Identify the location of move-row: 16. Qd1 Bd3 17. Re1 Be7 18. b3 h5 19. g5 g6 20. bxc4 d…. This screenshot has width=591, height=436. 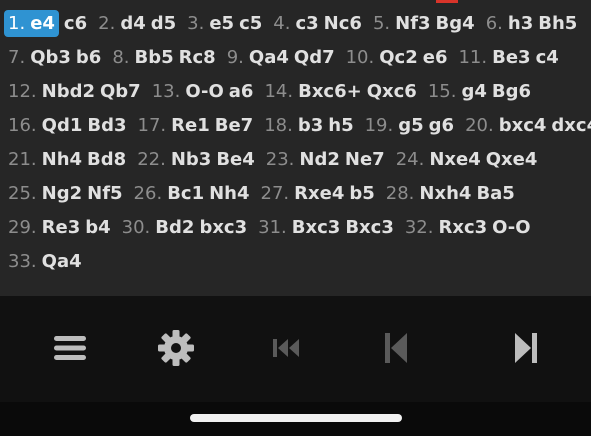
(299, 126).